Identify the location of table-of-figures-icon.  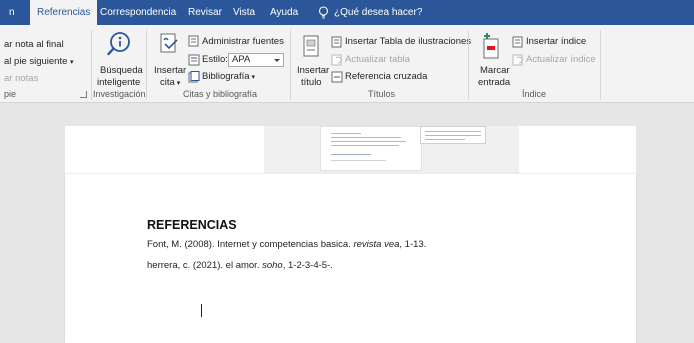
(336, 42).